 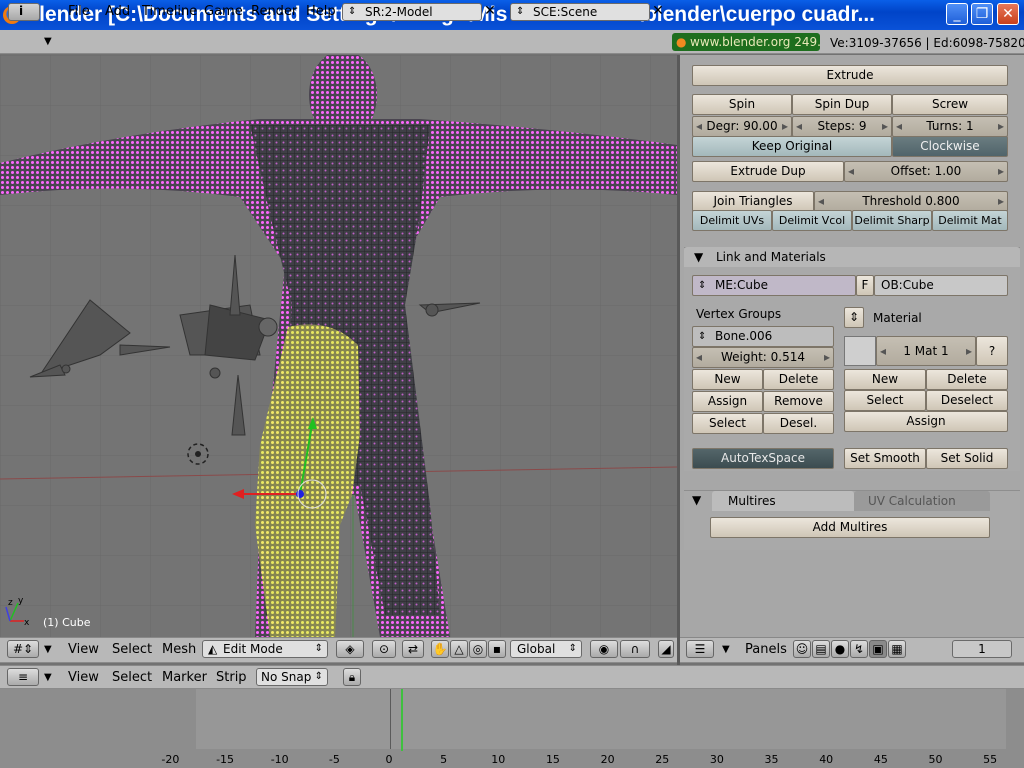 I want to click on join-triangles-button: Join Triangles, so click(x=753, y=201).